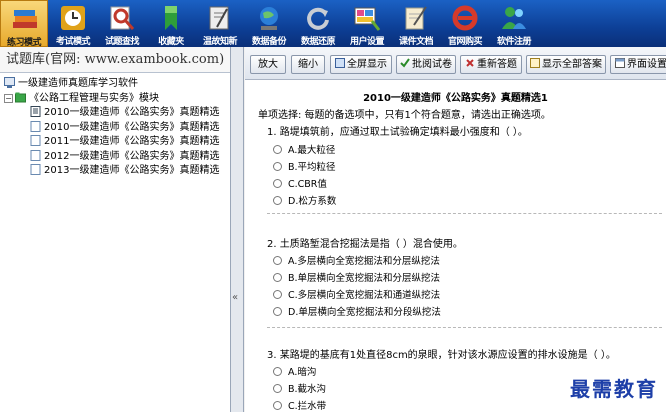  What do you see at coordinates (307, 406) in the screenshot?
I see `option-label: C.拦水带` at bounding box center [307, 406].